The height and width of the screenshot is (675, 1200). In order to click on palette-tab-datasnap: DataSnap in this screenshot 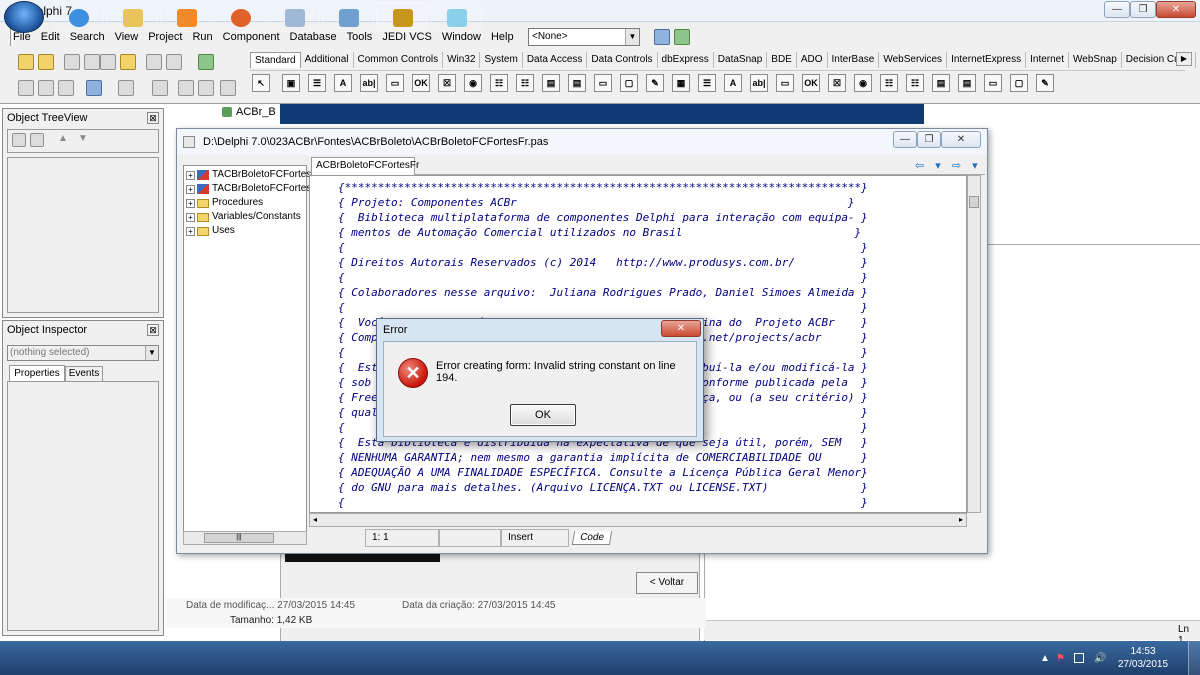, I will do `click(741, 60)`.